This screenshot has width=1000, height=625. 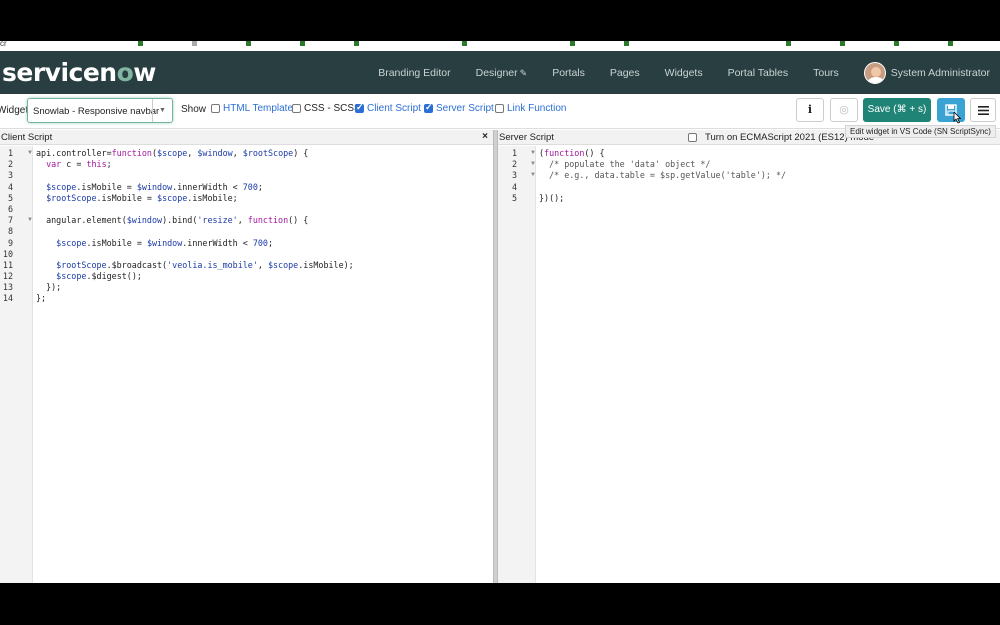 What do you see at coordinates (874, 72) in the screenshot?
I see `avatar` at bounding box center [874, 72].